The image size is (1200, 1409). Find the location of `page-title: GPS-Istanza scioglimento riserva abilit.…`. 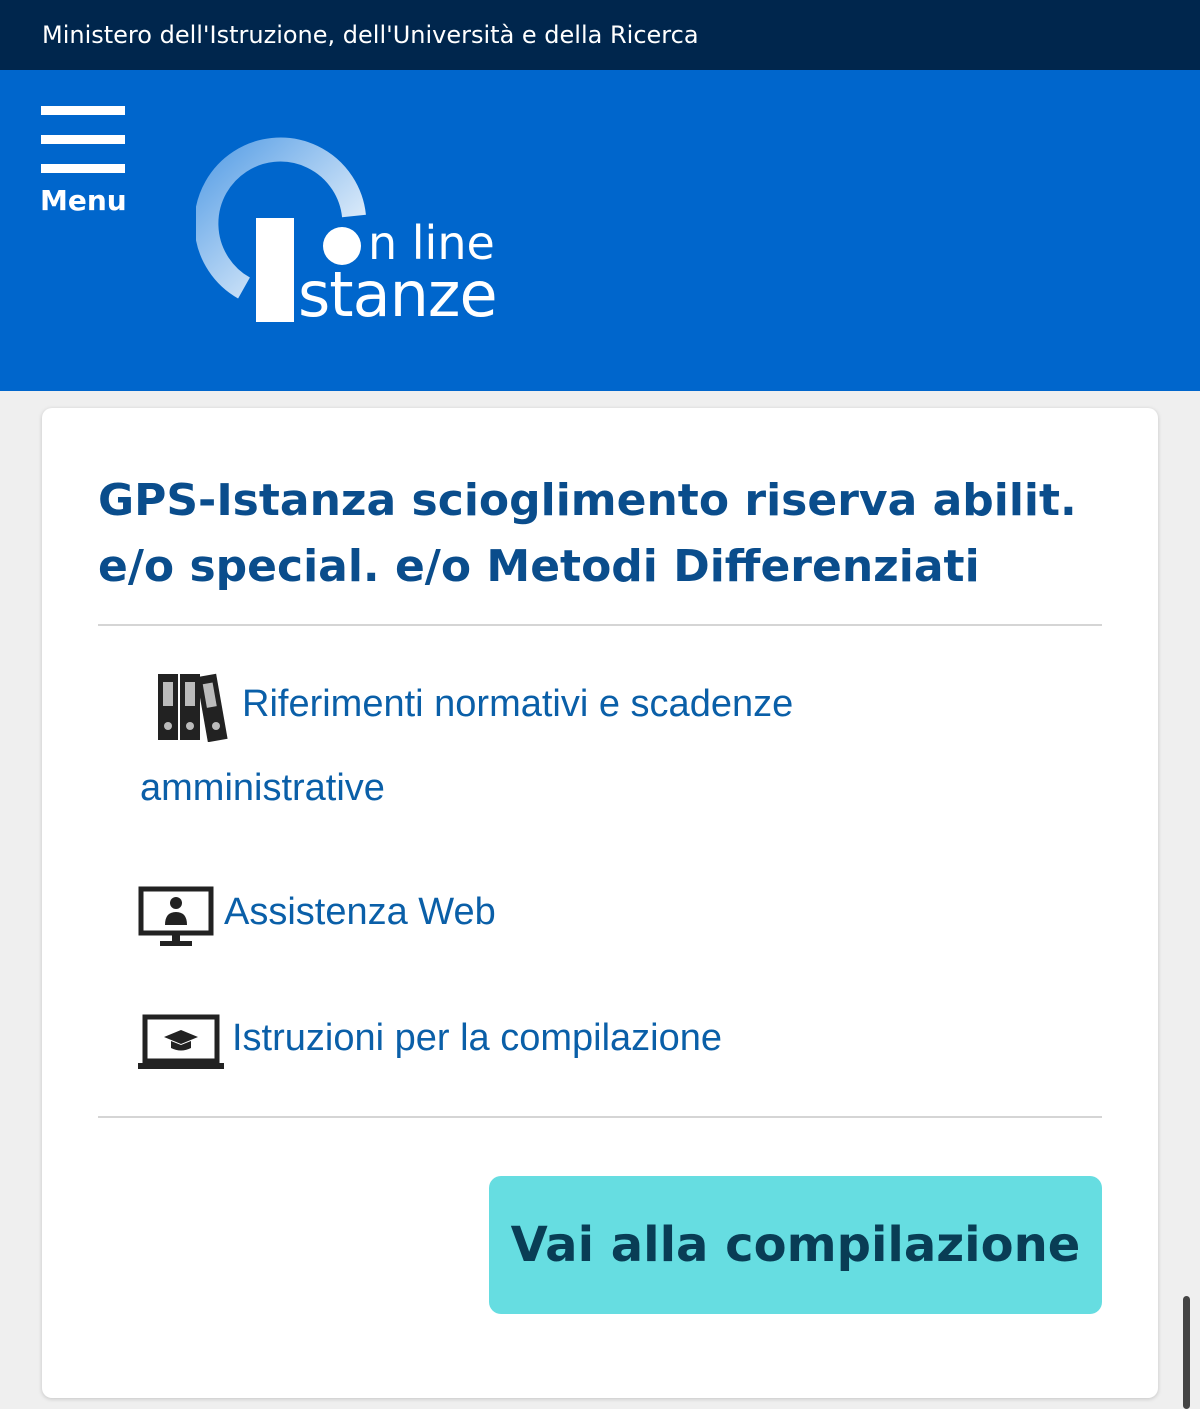

page-title: GPS-Istanza scioglimento riserva abilit.… is located at coordinates (587, 533).